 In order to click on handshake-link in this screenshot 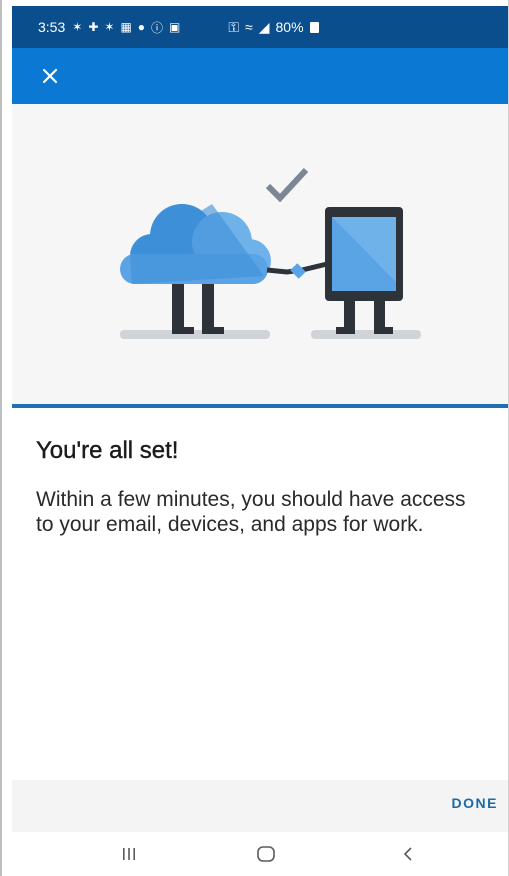, I will do `click(298, 271)`.